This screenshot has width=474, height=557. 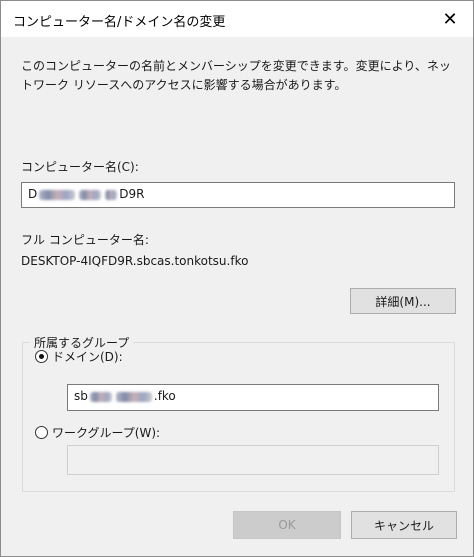 What do you see at coordinates (237, 19) in the screenshot?
I see `title-bar: コンピューター名/ドメイン名の変更 ✕` at bounding box center [237, 19].